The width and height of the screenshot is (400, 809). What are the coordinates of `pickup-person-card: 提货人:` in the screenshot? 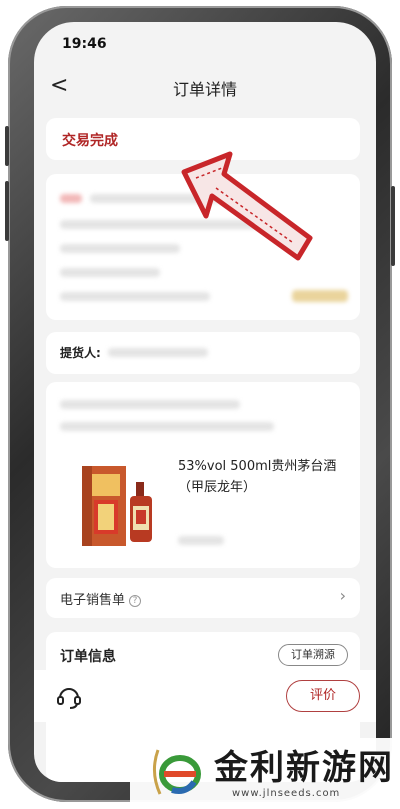 It's located at (203, 353).